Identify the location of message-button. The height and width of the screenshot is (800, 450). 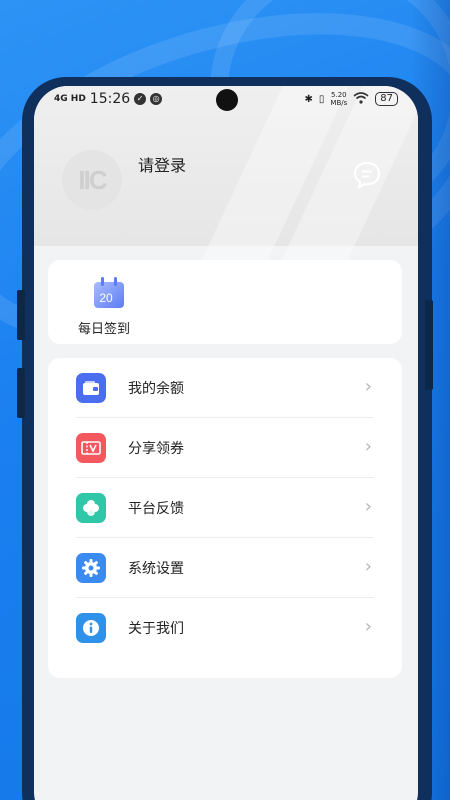
(367, 175).